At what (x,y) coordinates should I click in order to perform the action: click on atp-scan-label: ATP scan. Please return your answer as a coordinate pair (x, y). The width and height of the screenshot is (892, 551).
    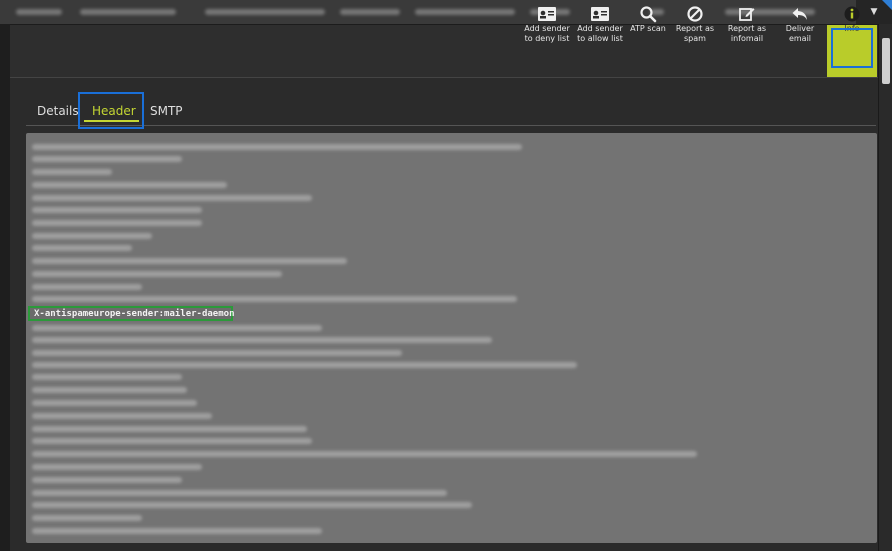
    Looking at the image, I should click on (648, 28).